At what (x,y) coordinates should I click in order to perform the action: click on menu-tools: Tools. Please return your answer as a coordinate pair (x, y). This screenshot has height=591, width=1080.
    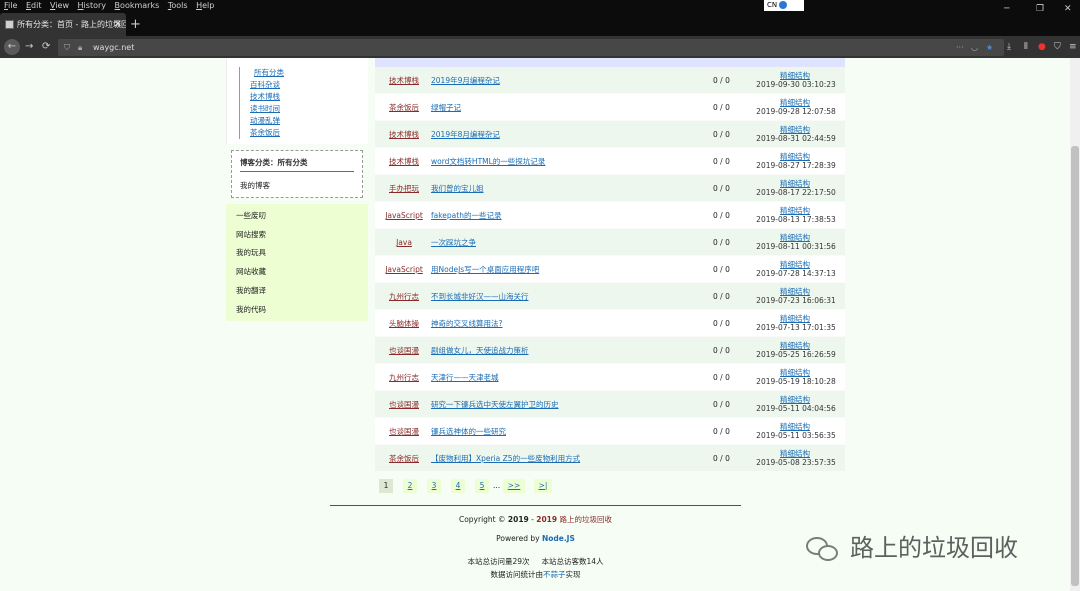
    Looking at the image, I should click on (178, 5).